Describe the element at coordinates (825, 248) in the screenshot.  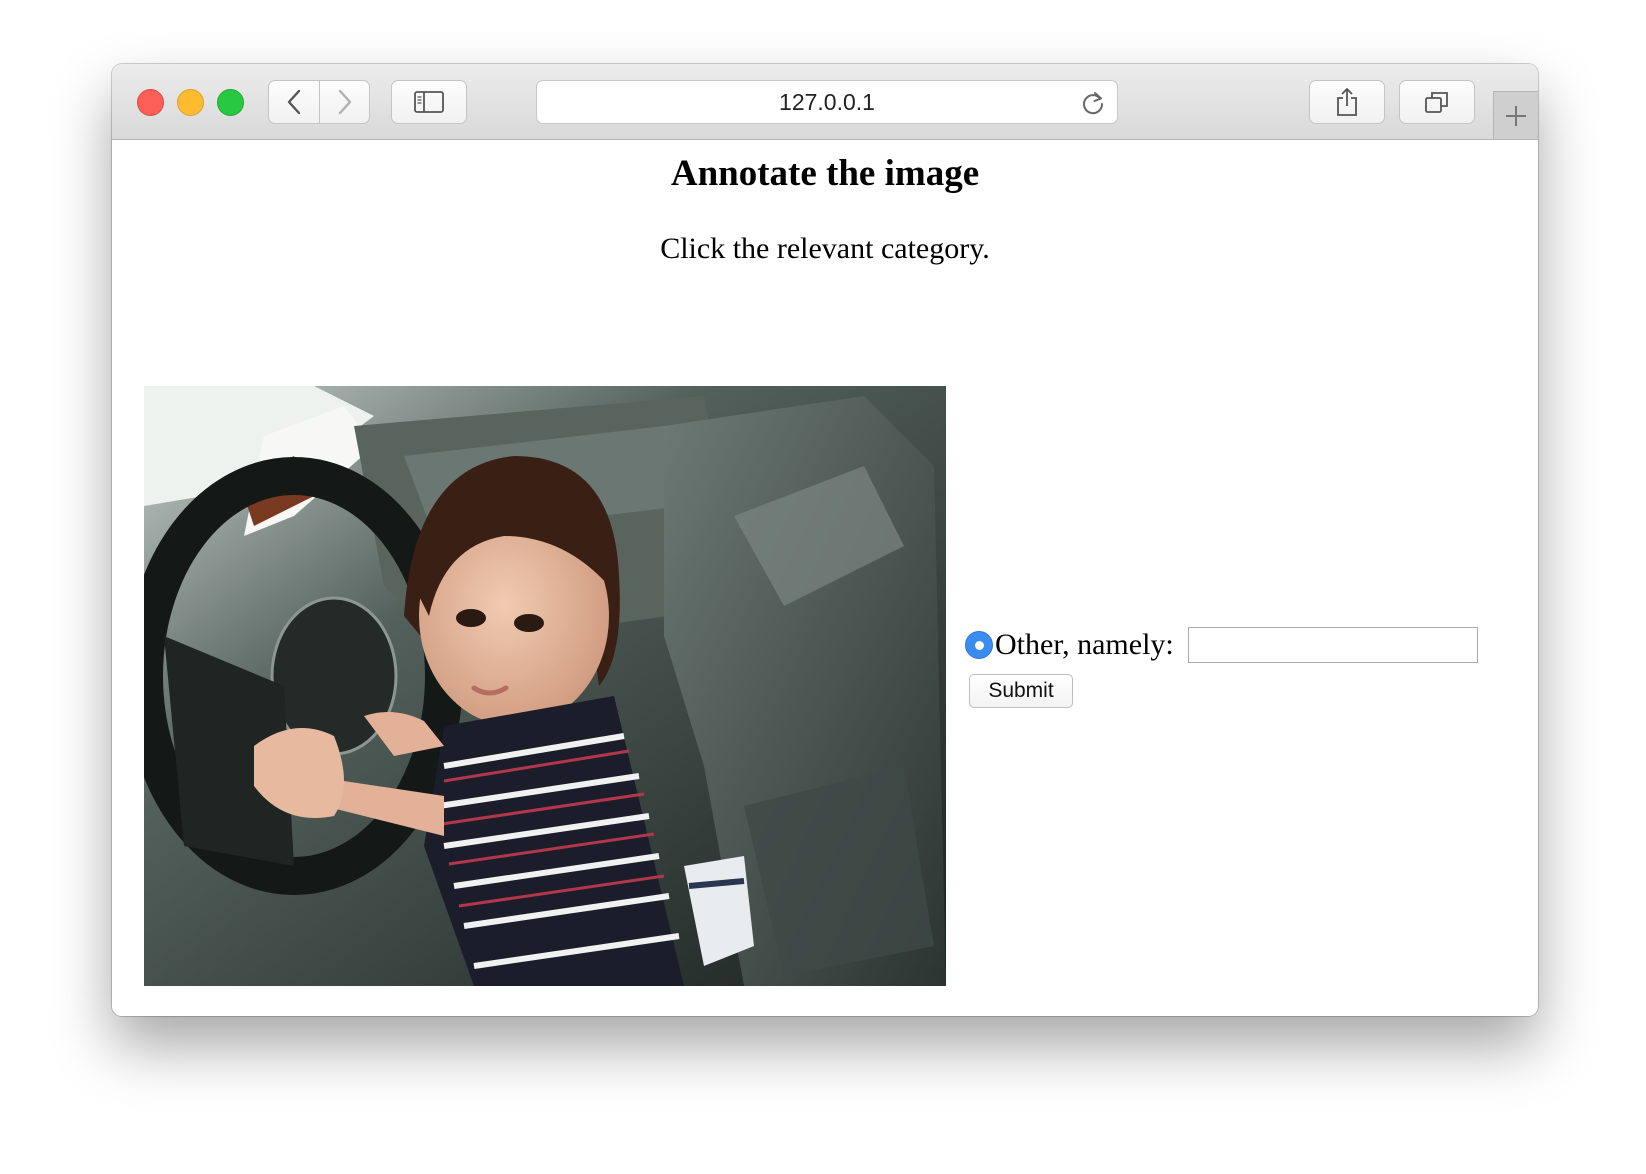
I see `instruction-text: Click the relevant category.` at that location.